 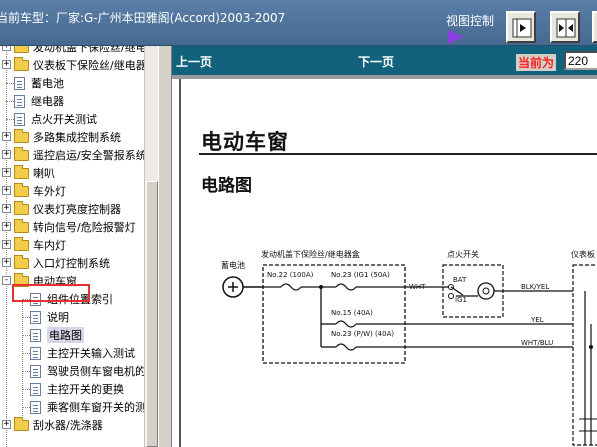 I want to click on battery-label: 蓄电池, so click(x=233, y=265).